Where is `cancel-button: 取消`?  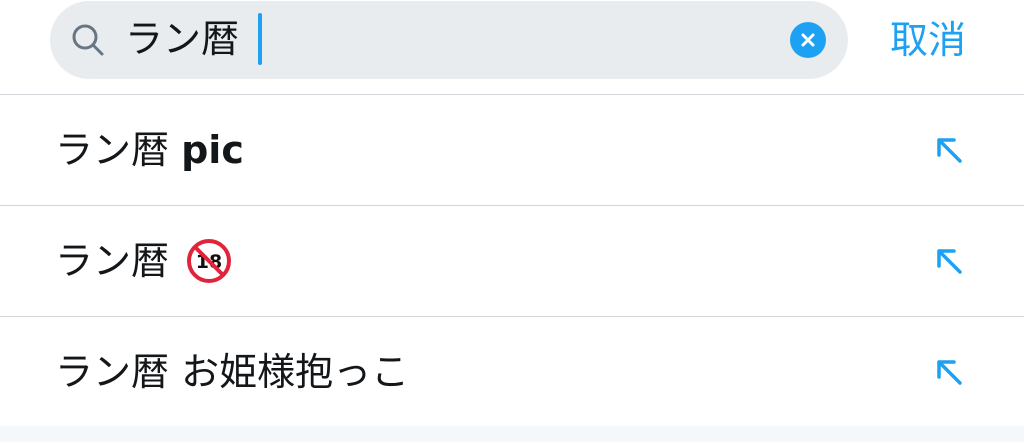
cancel-button: 取消 is located at coordinates (928, 40).